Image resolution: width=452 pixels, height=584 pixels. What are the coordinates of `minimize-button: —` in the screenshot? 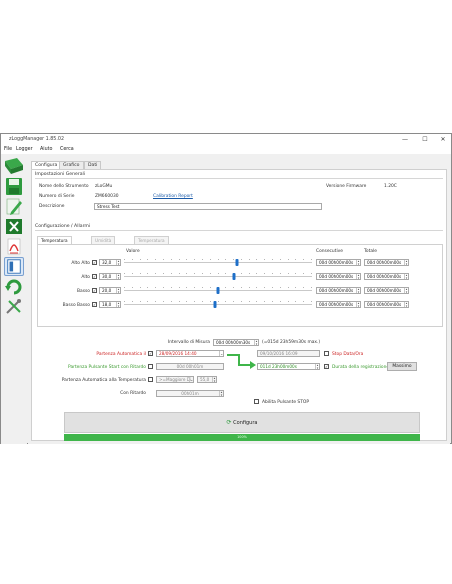 It's located at (405, 139).